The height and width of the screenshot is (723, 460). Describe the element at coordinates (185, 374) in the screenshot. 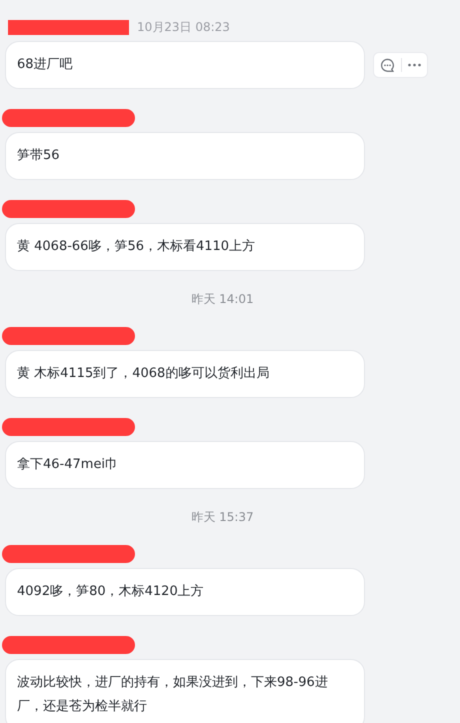

I see `message-bubble: 黄 木标4115到了，4068的哆可以货利出局` at that location.